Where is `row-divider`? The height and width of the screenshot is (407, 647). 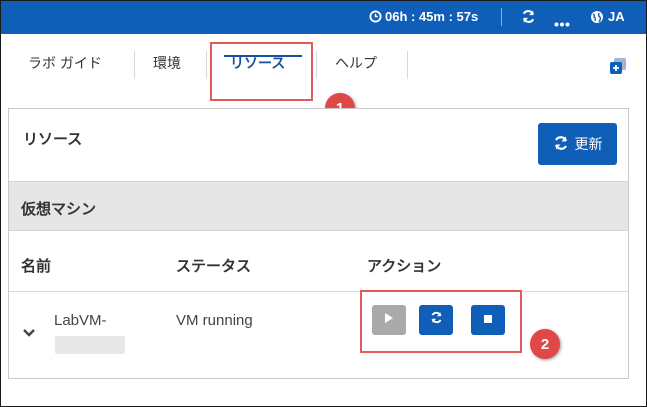
row-divider is located at coordinates (318, 291).